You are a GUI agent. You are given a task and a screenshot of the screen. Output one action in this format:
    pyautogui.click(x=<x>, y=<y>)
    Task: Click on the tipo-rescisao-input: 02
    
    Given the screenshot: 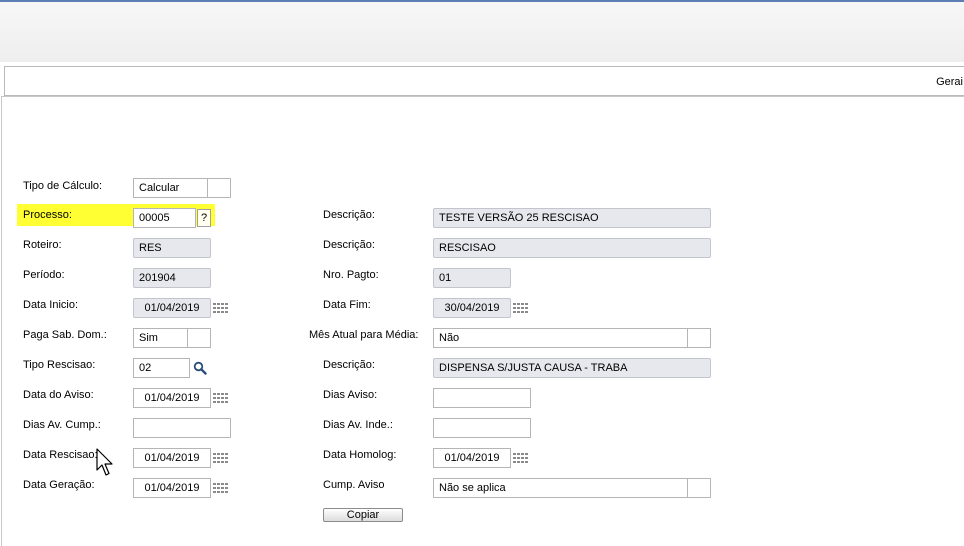 What is the action you would take?
    pyautogui.click(x=161, y=368)
    